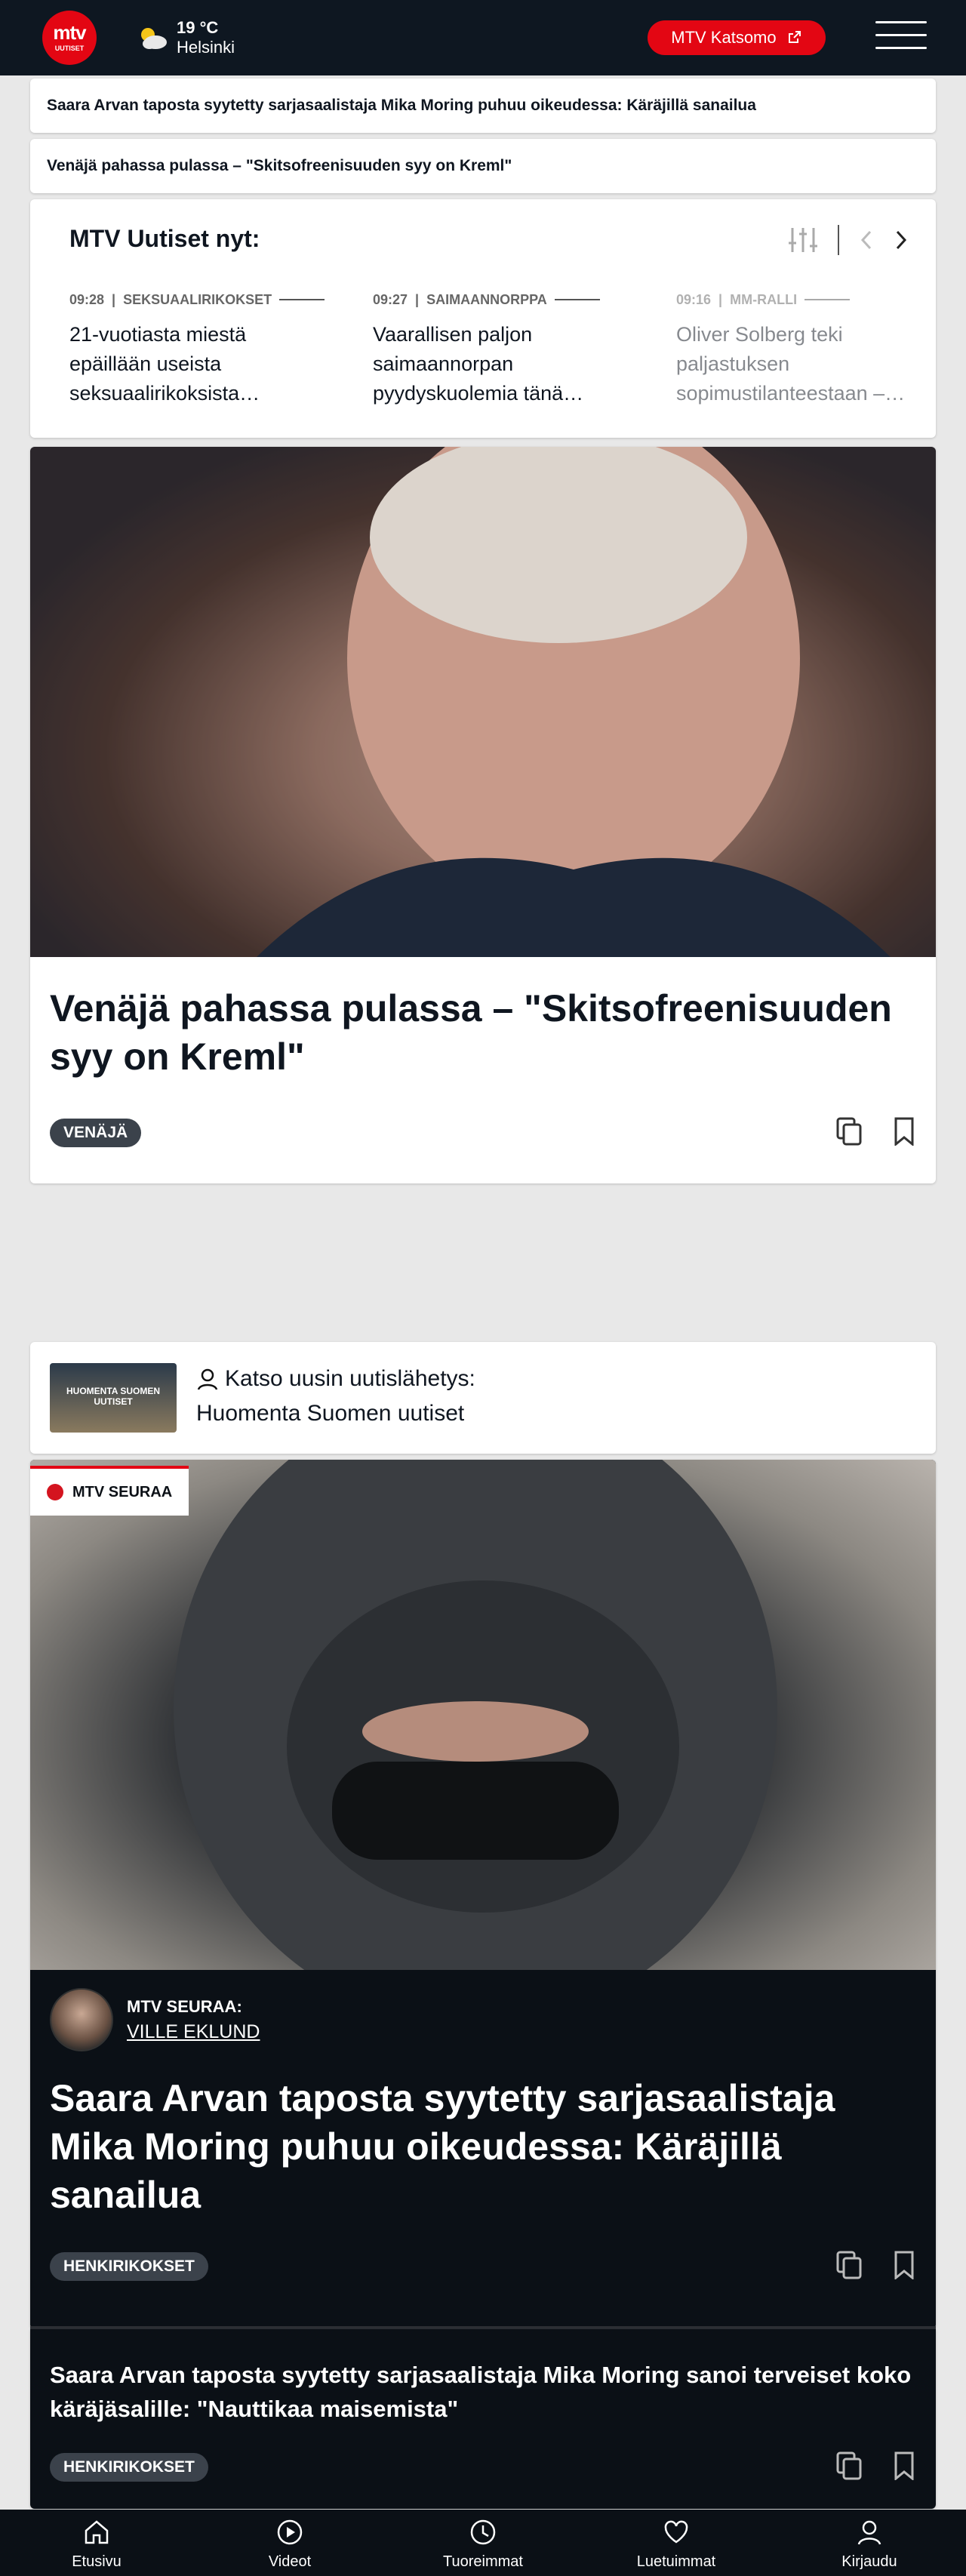  Describe the element at coordinates (901, 37) in the screenshot. I see `hamburger-menu-icon` at that location.